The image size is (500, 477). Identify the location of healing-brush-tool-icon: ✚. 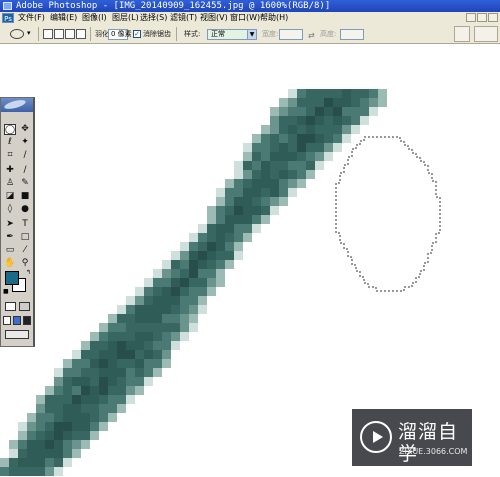
(10, 170).